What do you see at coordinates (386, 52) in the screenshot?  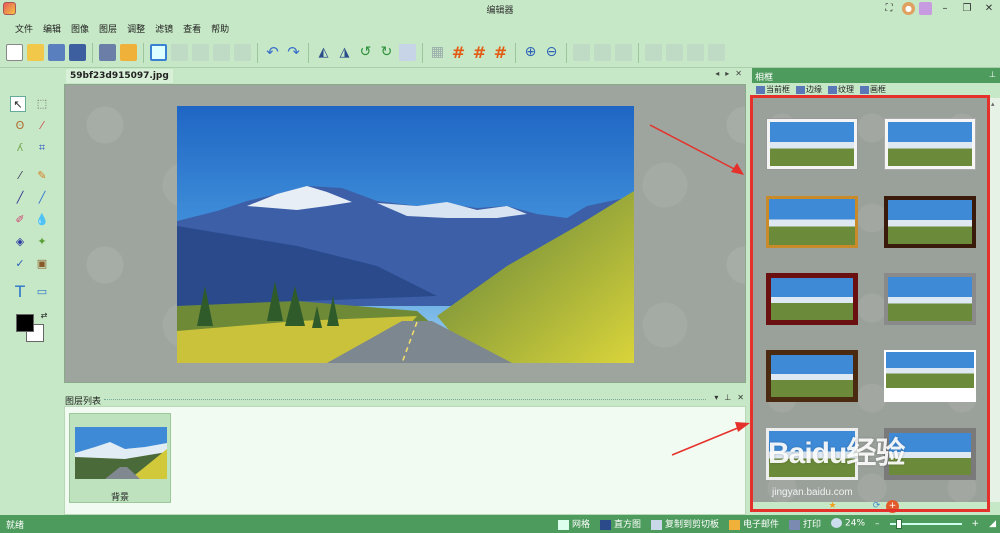 I see `rotate-right-icon: ↻` at bounding box center [386, 52].